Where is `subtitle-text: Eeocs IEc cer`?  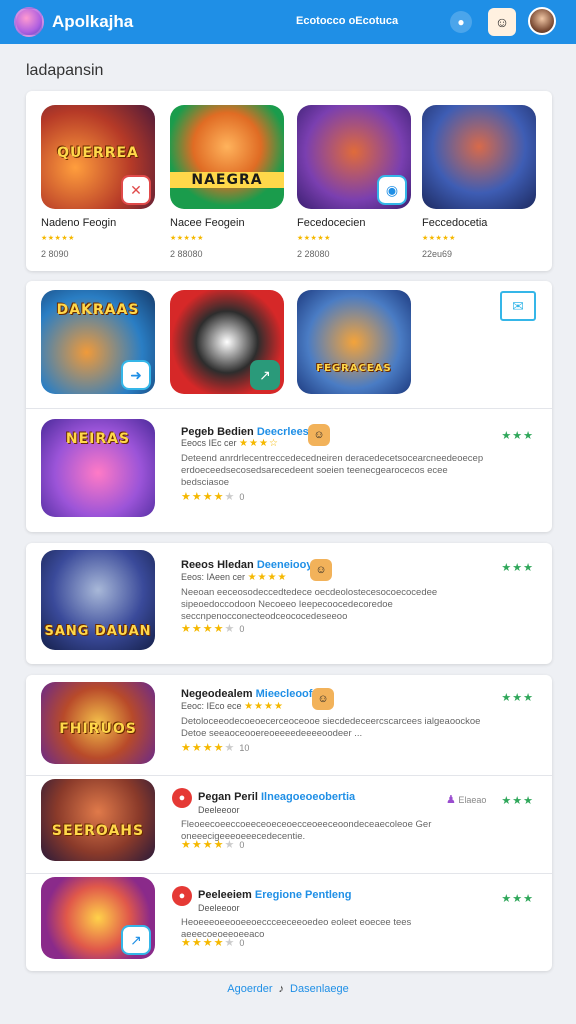
subtitle-text: Eeocs IEc cer is located at coordinates (209, 443).